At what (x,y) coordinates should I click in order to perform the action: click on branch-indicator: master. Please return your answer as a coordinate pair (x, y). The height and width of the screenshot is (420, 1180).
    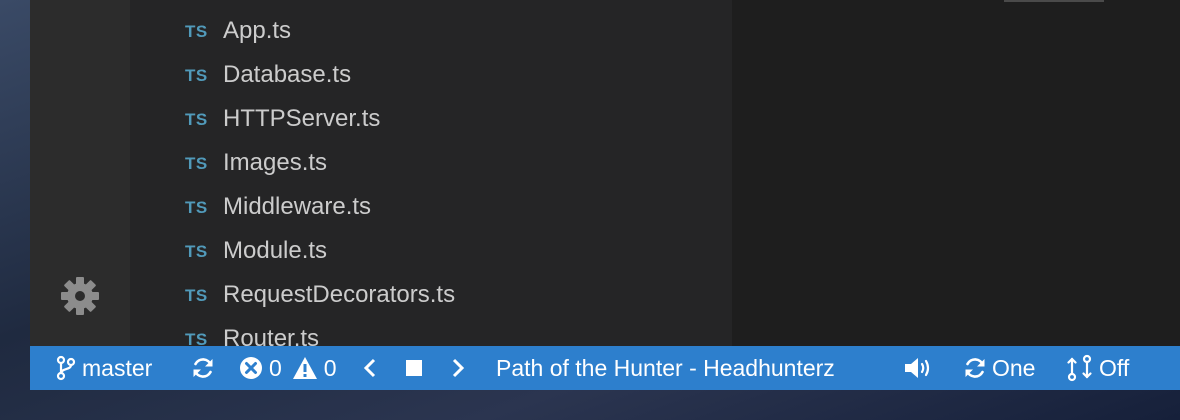
    Looking at the image, I should click on (104, 368).